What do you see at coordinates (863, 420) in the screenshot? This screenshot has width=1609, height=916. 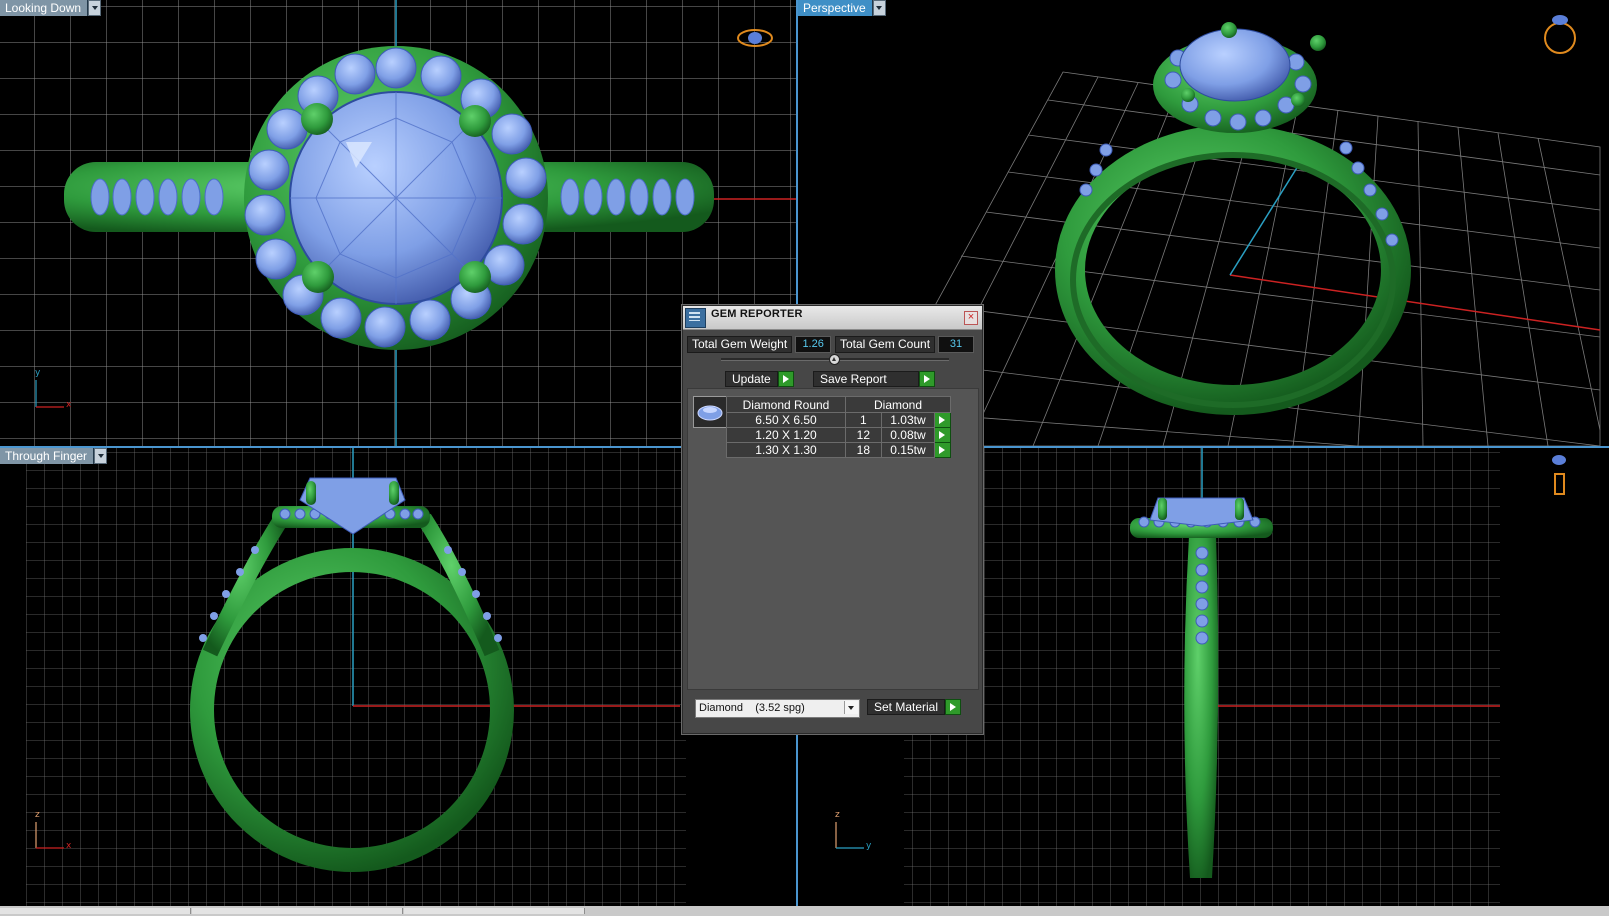 I see `gem-count: 1` at bounding box center [863, 420].